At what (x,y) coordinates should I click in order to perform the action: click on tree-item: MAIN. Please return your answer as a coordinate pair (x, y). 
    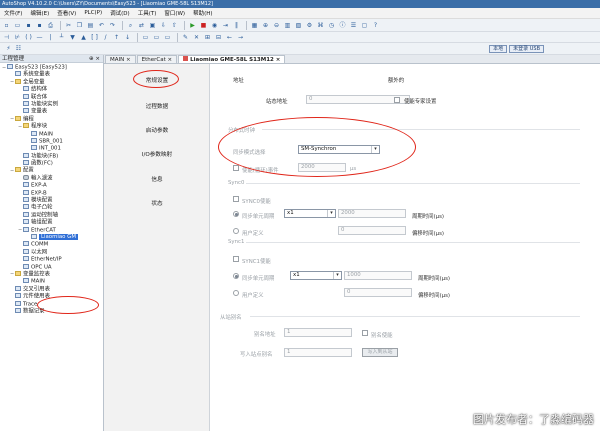
    Looking at the image, I should click on (51, 134).